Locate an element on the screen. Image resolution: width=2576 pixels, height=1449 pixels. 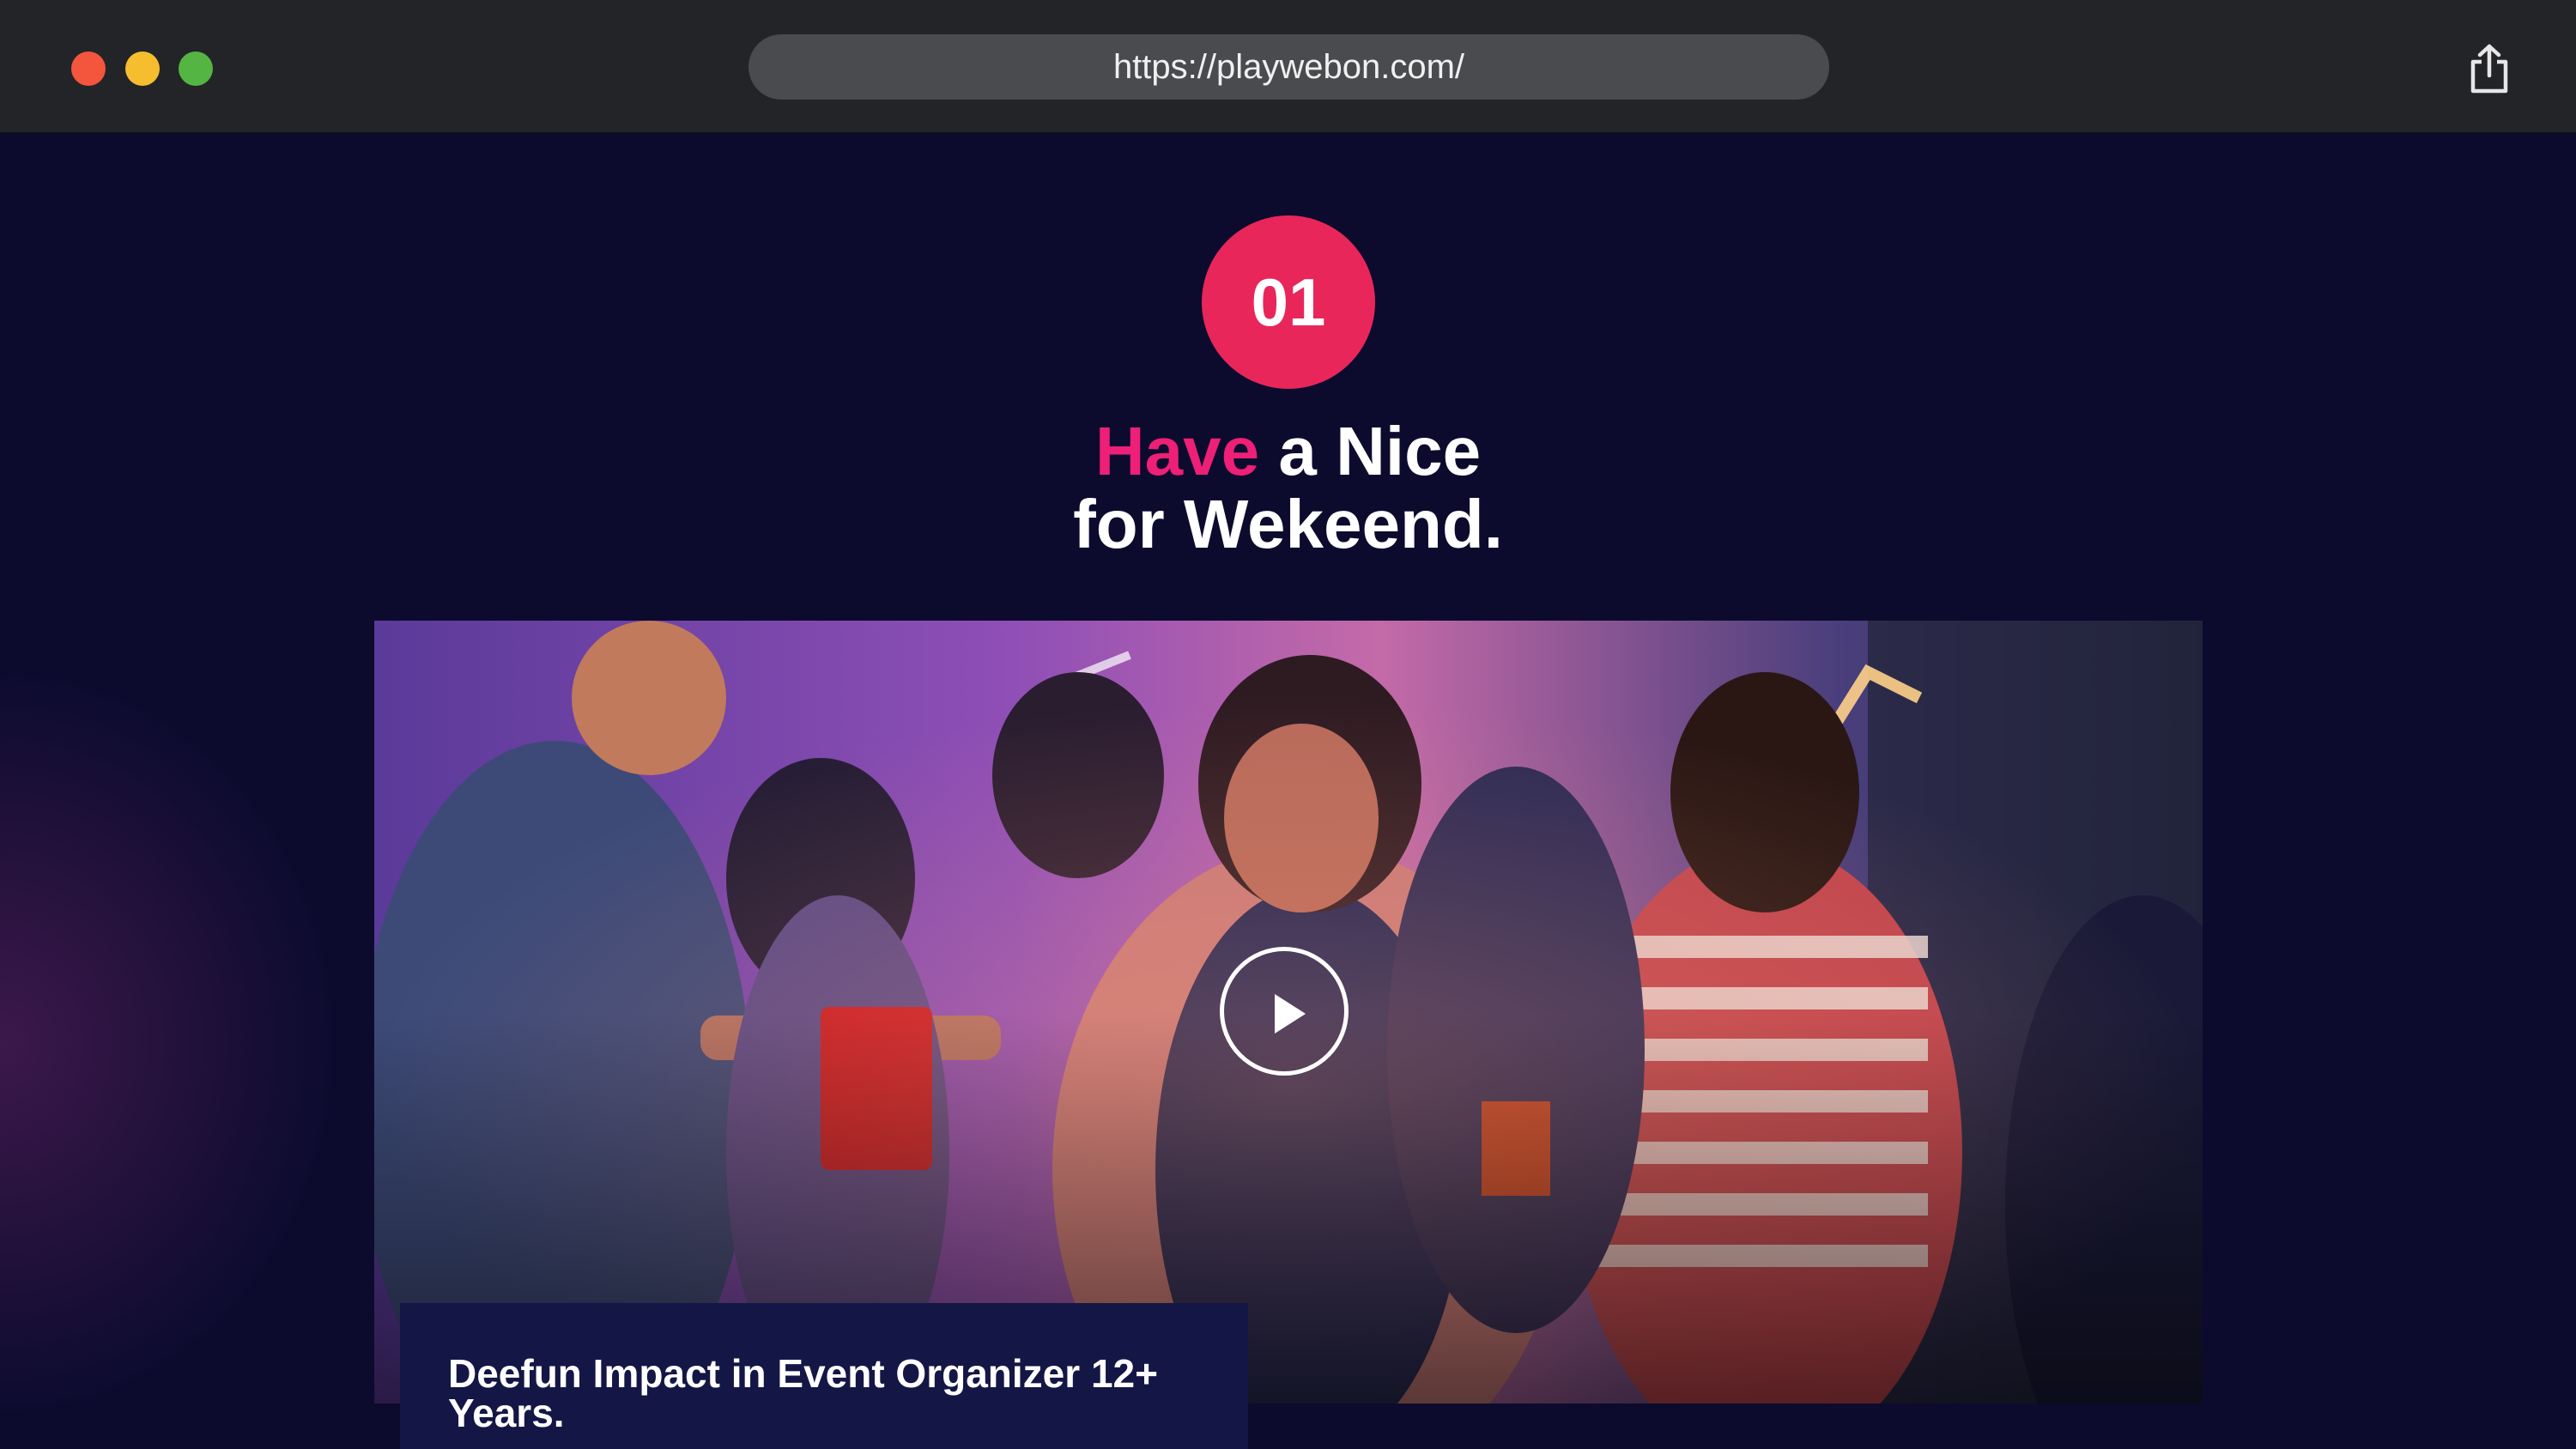
browser-titlebar: https://playwebon.com/ is located at coordinates (1288, 66).